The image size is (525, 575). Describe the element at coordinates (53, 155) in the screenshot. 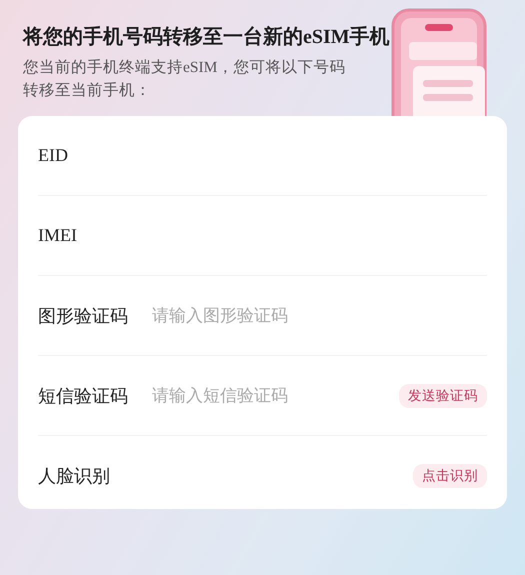

I see `field-label: EID` at that location.